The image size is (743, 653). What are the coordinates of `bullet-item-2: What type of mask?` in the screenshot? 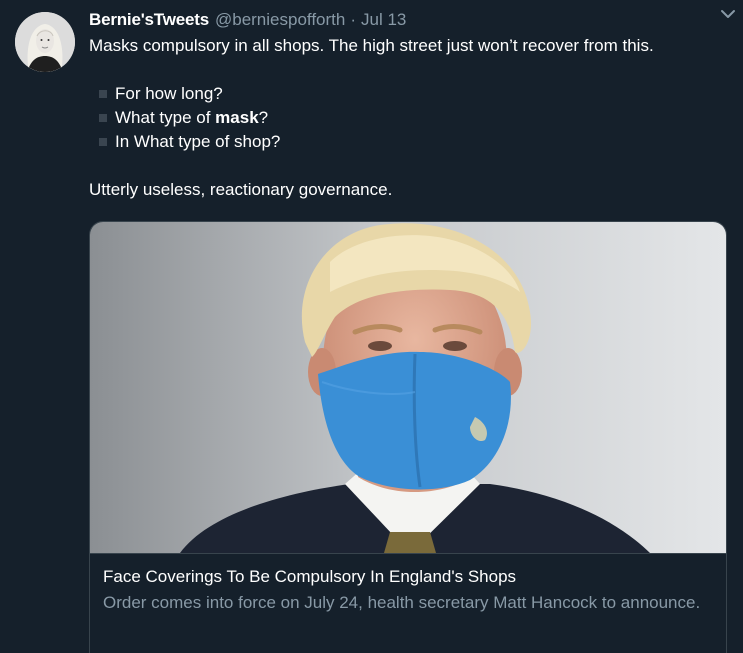 It's located at (409, 118).